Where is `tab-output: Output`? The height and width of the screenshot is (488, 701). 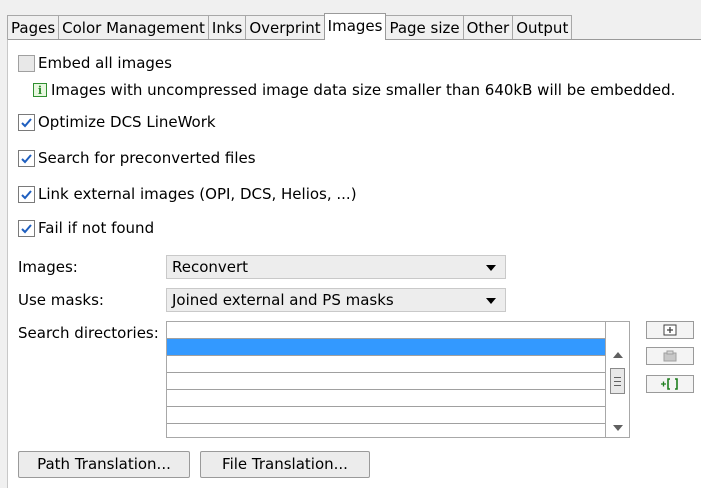 tab-output: Output is located at coordinates (542, 27).